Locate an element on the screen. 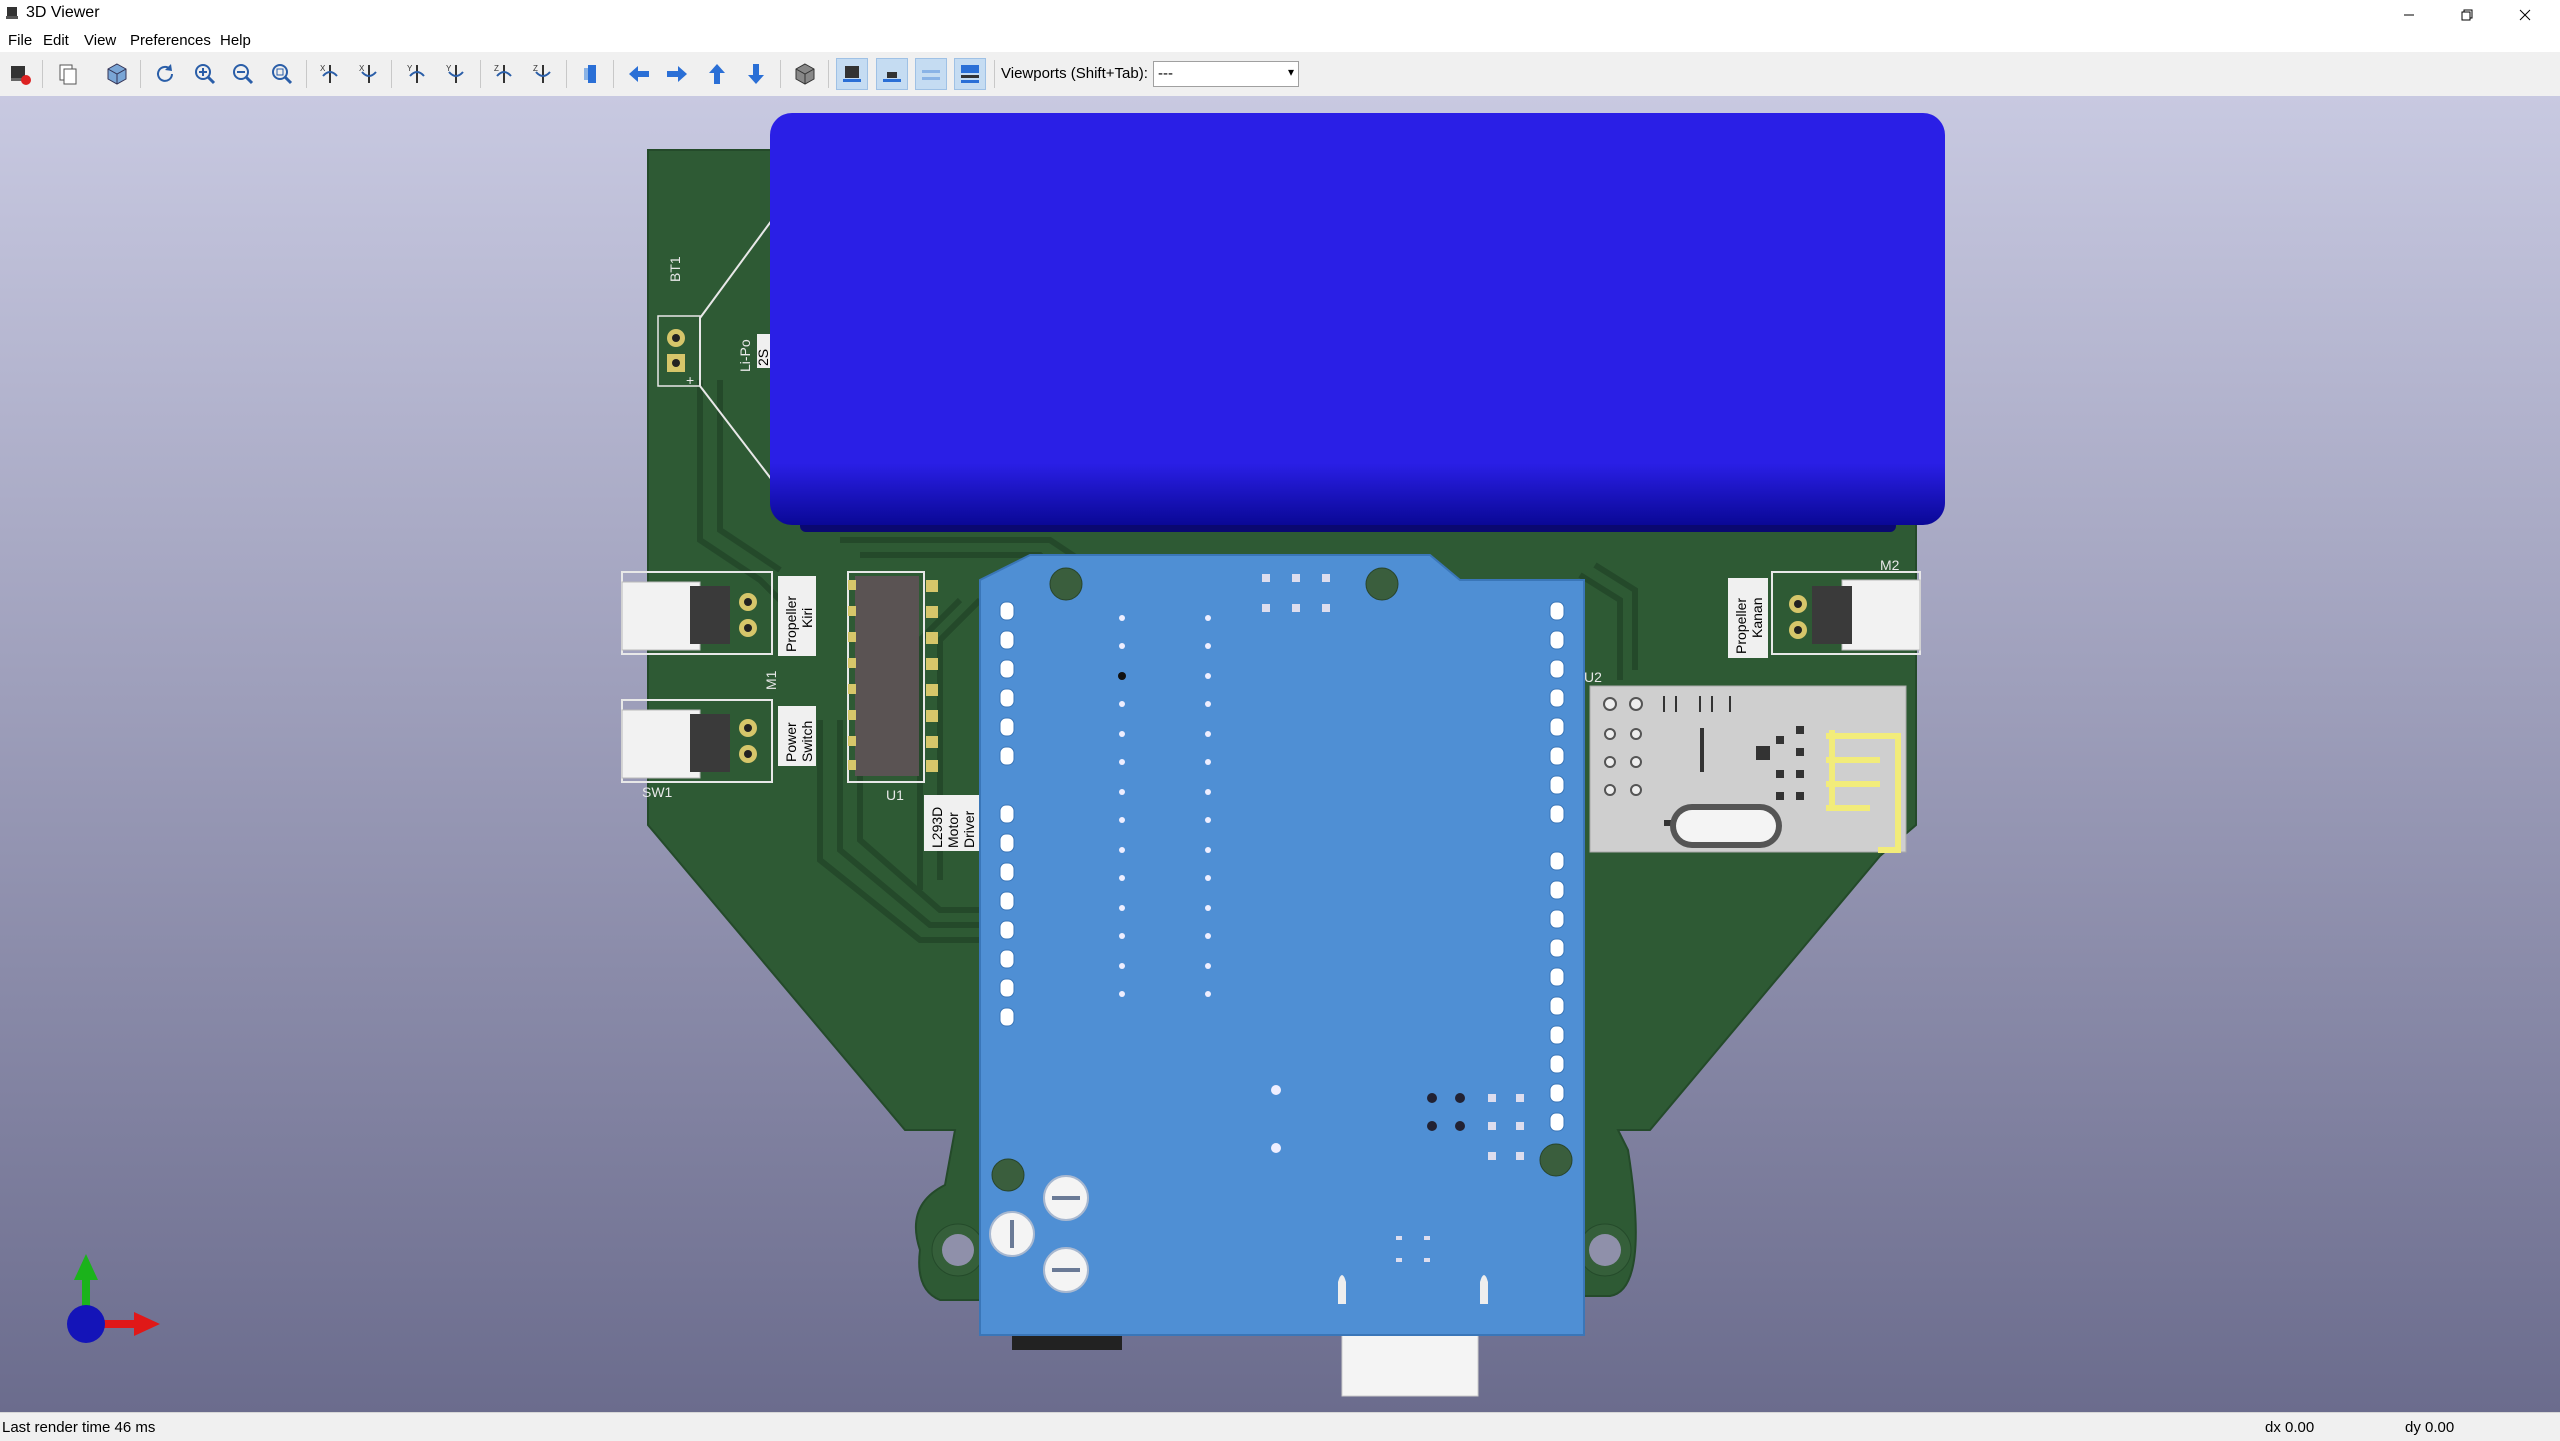  u1-label: U1 is located at coordinates (895, 795).